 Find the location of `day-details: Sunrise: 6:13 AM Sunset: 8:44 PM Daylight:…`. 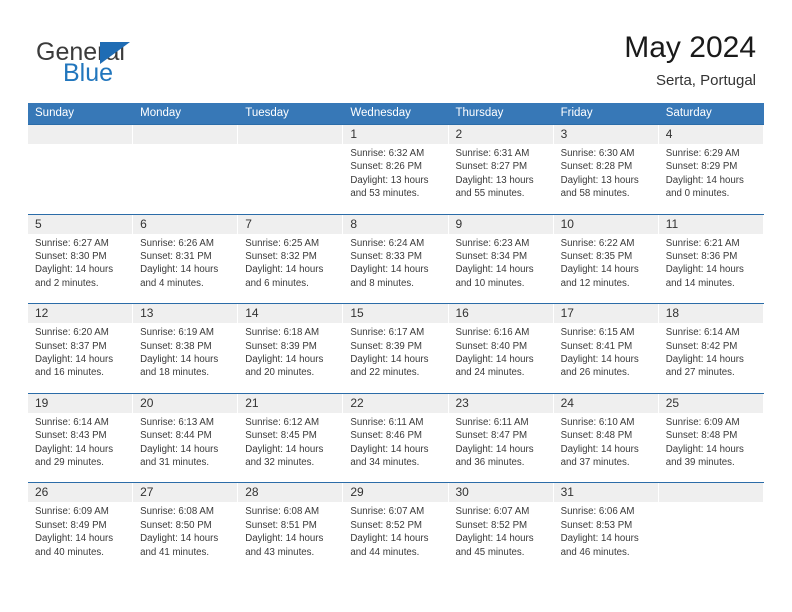

day-details: Sunrise: 6:13 AM Sunset: 8:44 PM Daylight:… is located at coordinates (185, 441).